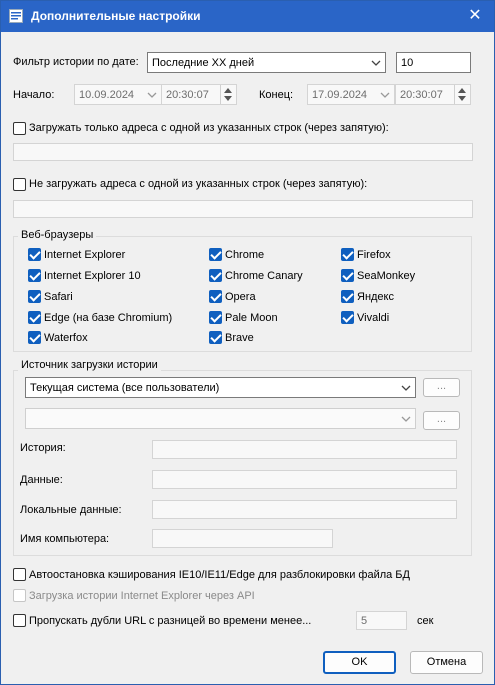 The height and width of the screenshot is (685, 495). What do you see at coordinates (108, 318) in the screenshot?
I see `browser-edge-label: Edge (на базе Chromium)` at bounding box center [108, 318].